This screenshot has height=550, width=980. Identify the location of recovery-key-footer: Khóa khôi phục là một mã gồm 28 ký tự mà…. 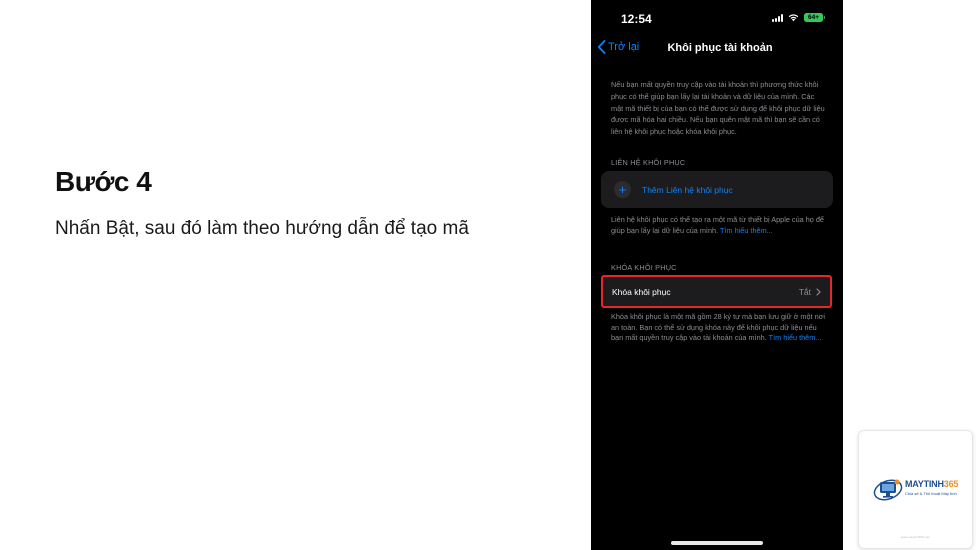
(719, 328).